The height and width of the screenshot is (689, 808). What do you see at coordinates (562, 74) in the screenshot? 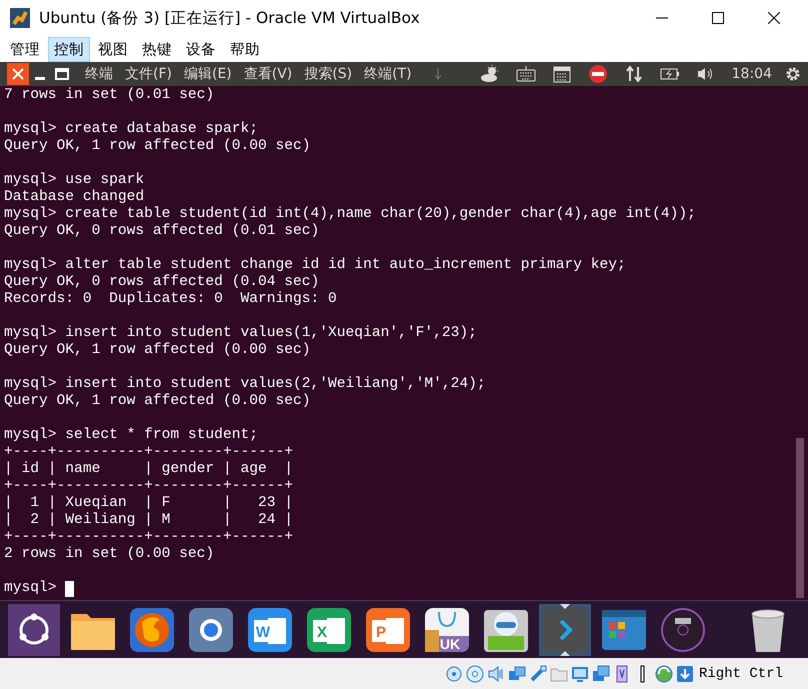
I see `calendar-icon` at bounding box center [562, 74].